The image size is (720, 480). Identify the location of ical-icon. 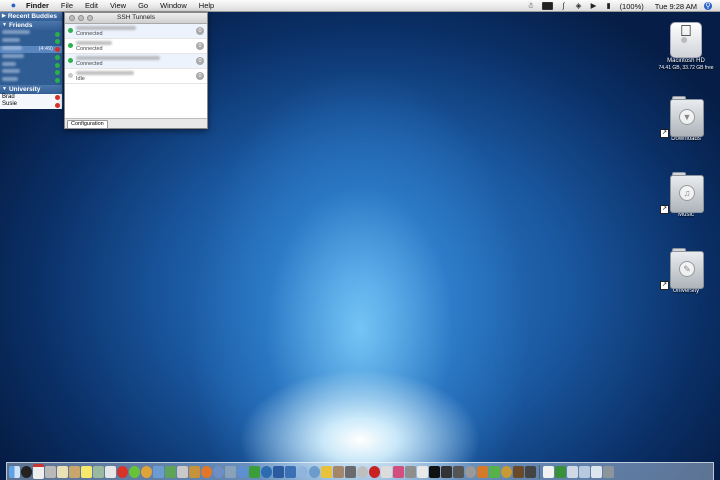
(38, 471).